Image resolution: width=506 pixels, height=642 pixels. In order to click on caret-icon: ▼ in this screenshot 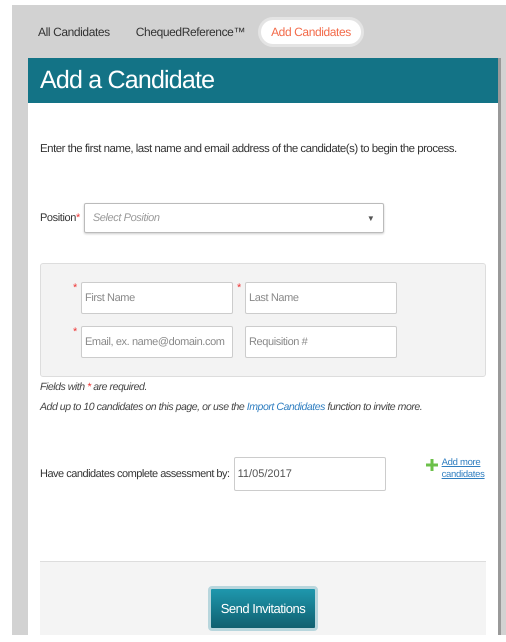, I will do `click(370, 218)`.